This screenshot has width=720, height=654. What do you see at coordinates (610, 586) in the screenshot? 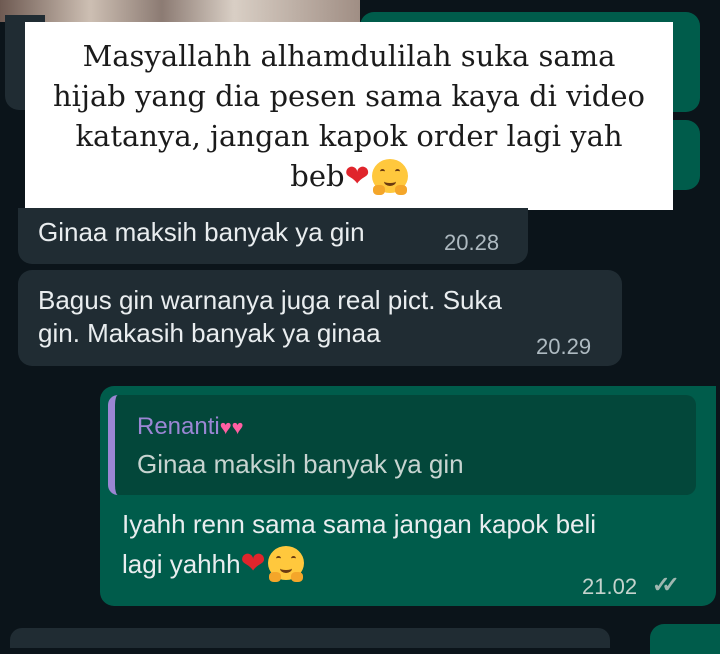
I see `reply-time: 21.02` at bounding box center [610, 586].